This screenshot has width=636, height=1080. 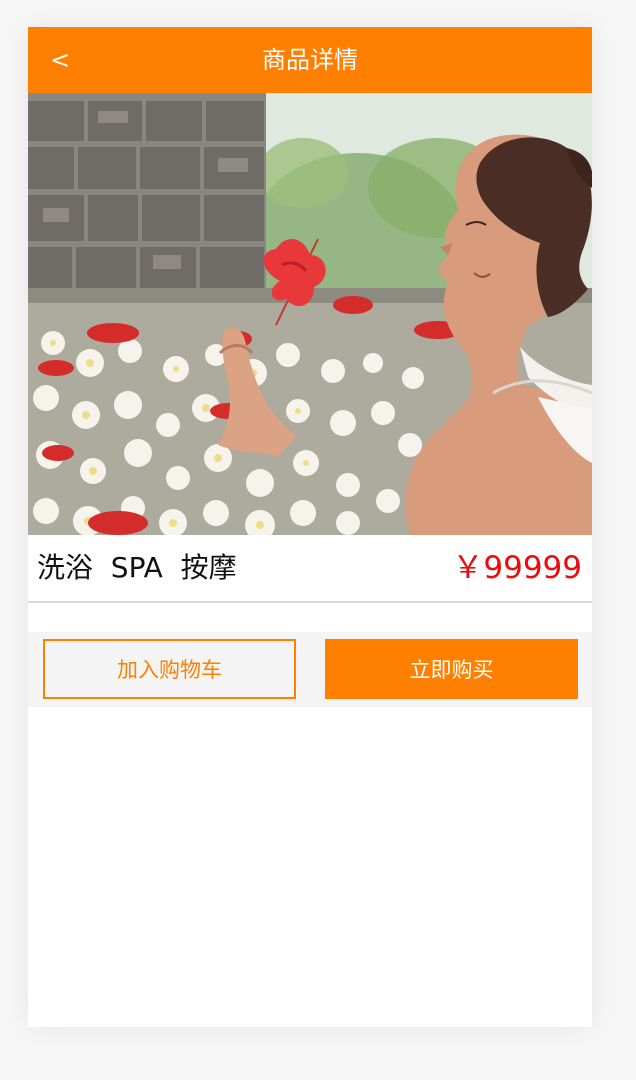 I want to click on page-title: 商品详情, so click(x=310, y=60).